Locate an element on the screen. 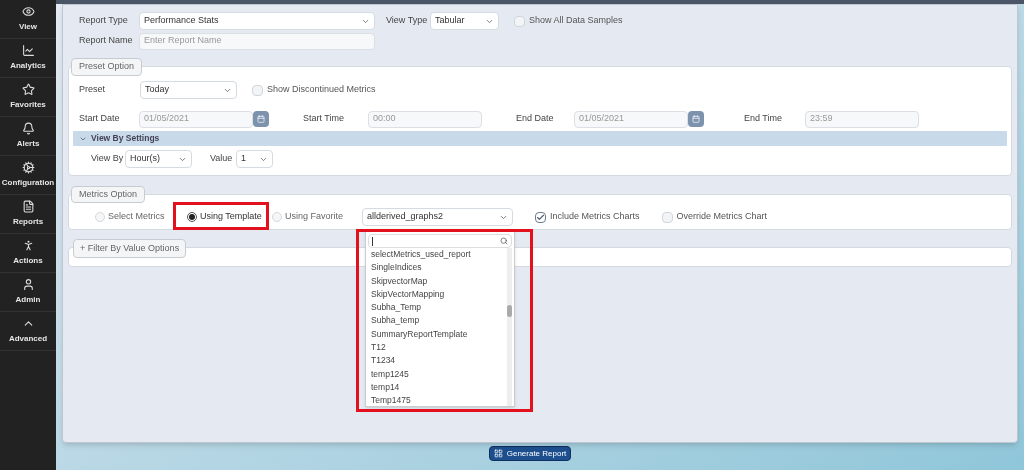 The height and width of the screenshot is (470, 1024). radio-label: Select Metrics is located at coordinates (136, 217).